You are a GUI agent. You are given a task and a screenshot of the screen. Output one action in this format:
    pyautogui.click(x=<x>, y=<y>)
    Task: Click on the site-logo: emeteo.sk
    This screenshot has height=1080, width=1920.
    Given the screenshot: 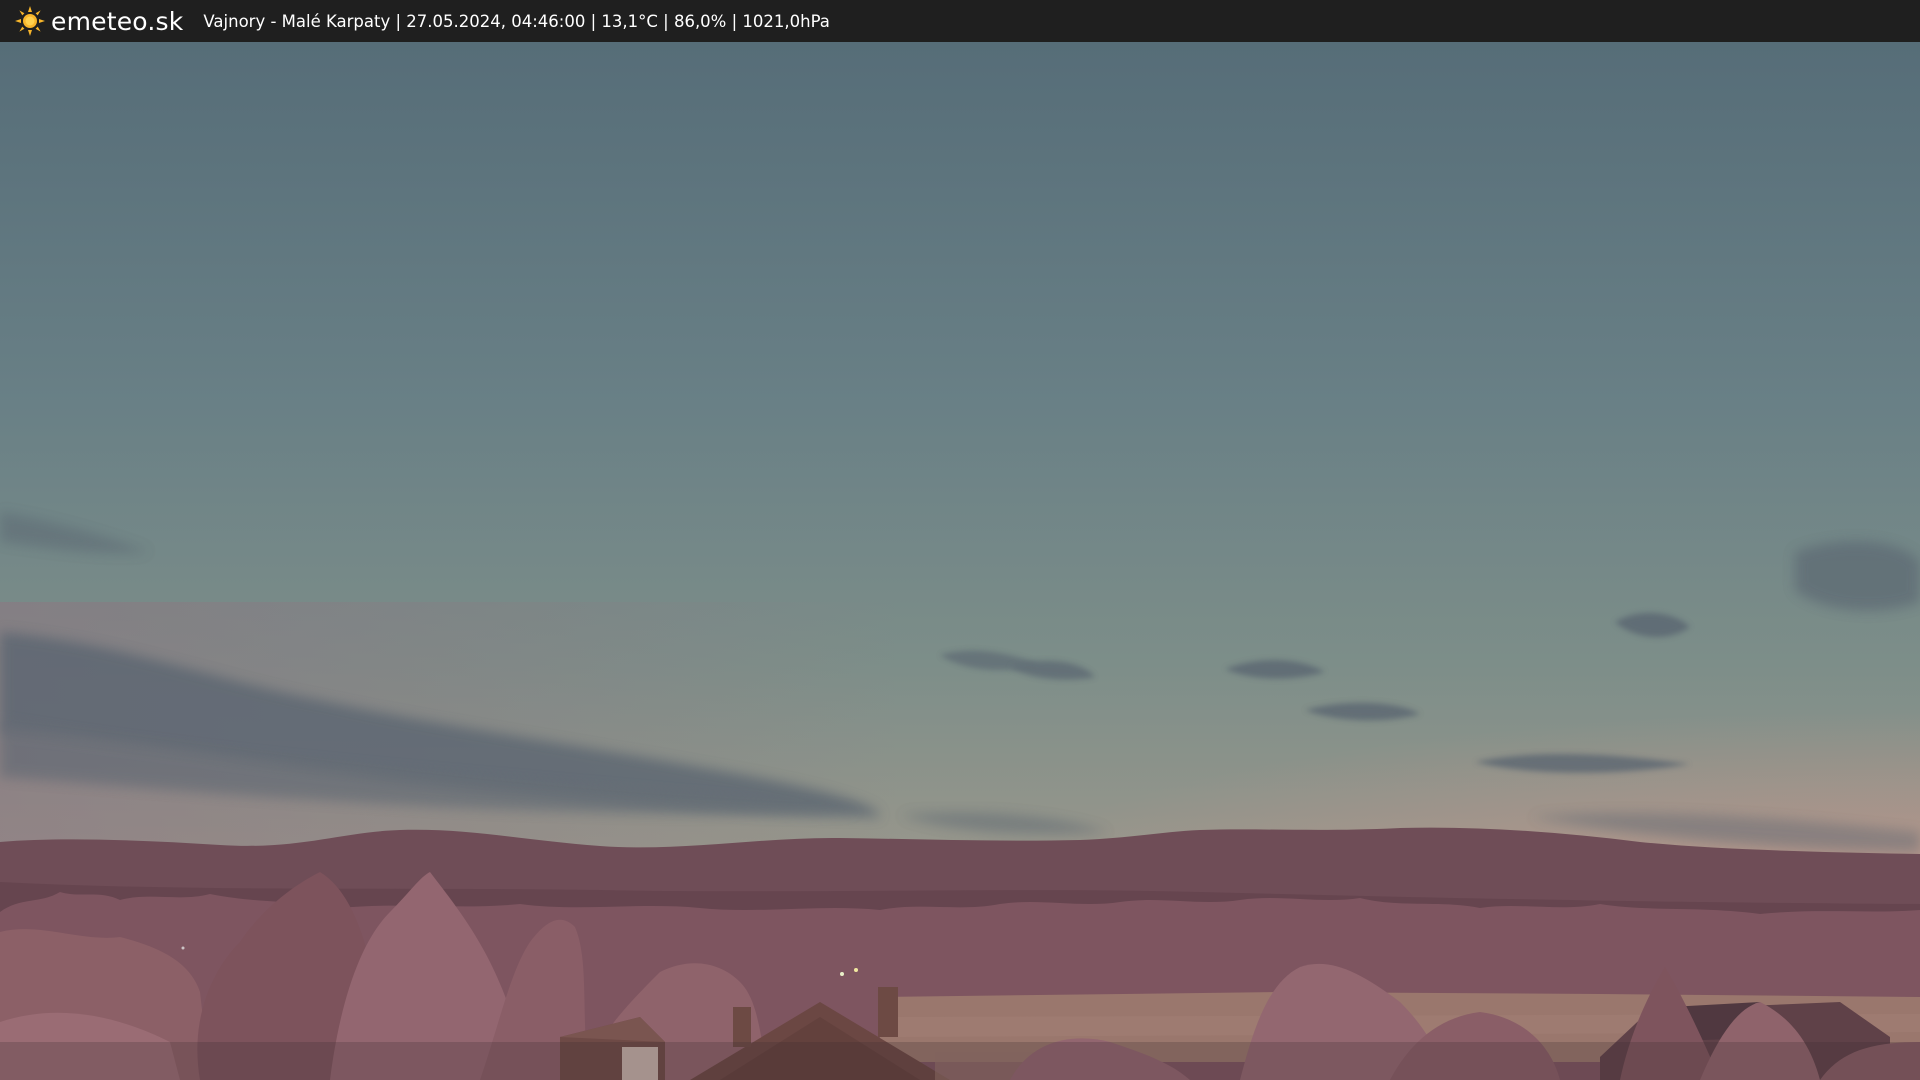 What is the action you would take?
    pyautogui.click(x=98, y=21)
    